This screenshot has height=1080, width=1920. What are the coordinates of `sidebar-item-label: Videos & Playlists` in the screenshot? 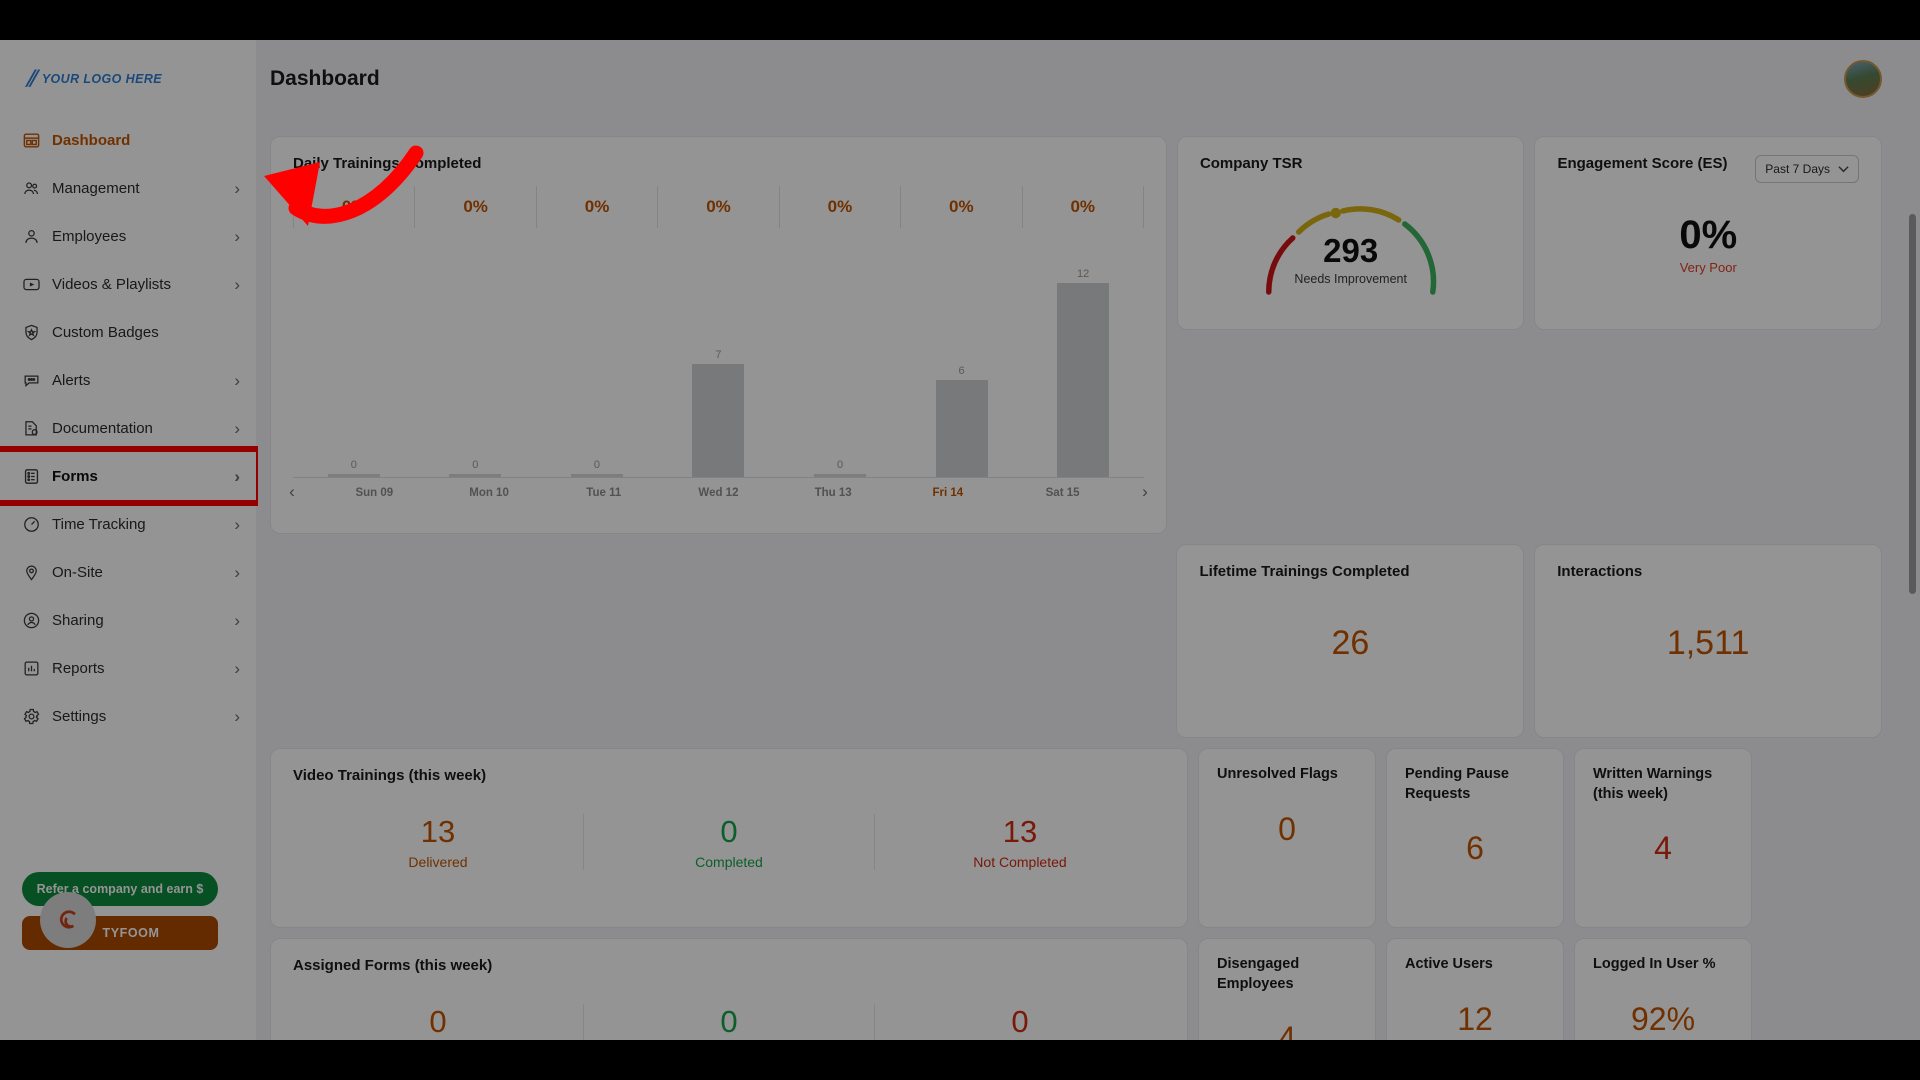 It's located at (111, 284).